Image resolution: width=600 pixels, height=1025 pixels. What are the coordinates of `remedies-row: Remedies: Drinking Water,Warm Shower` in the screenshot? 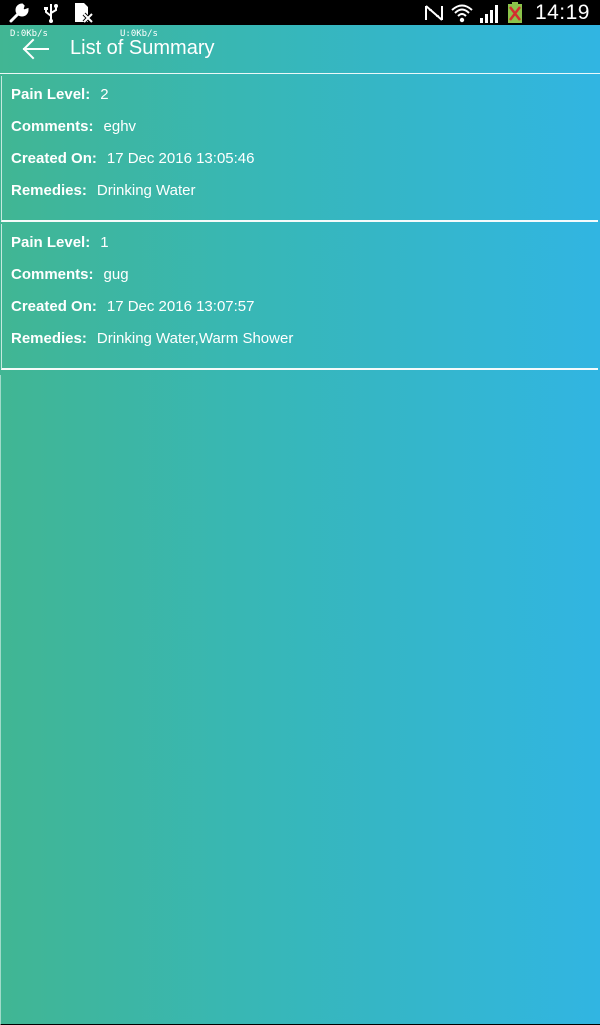 It's located at (304, 346).